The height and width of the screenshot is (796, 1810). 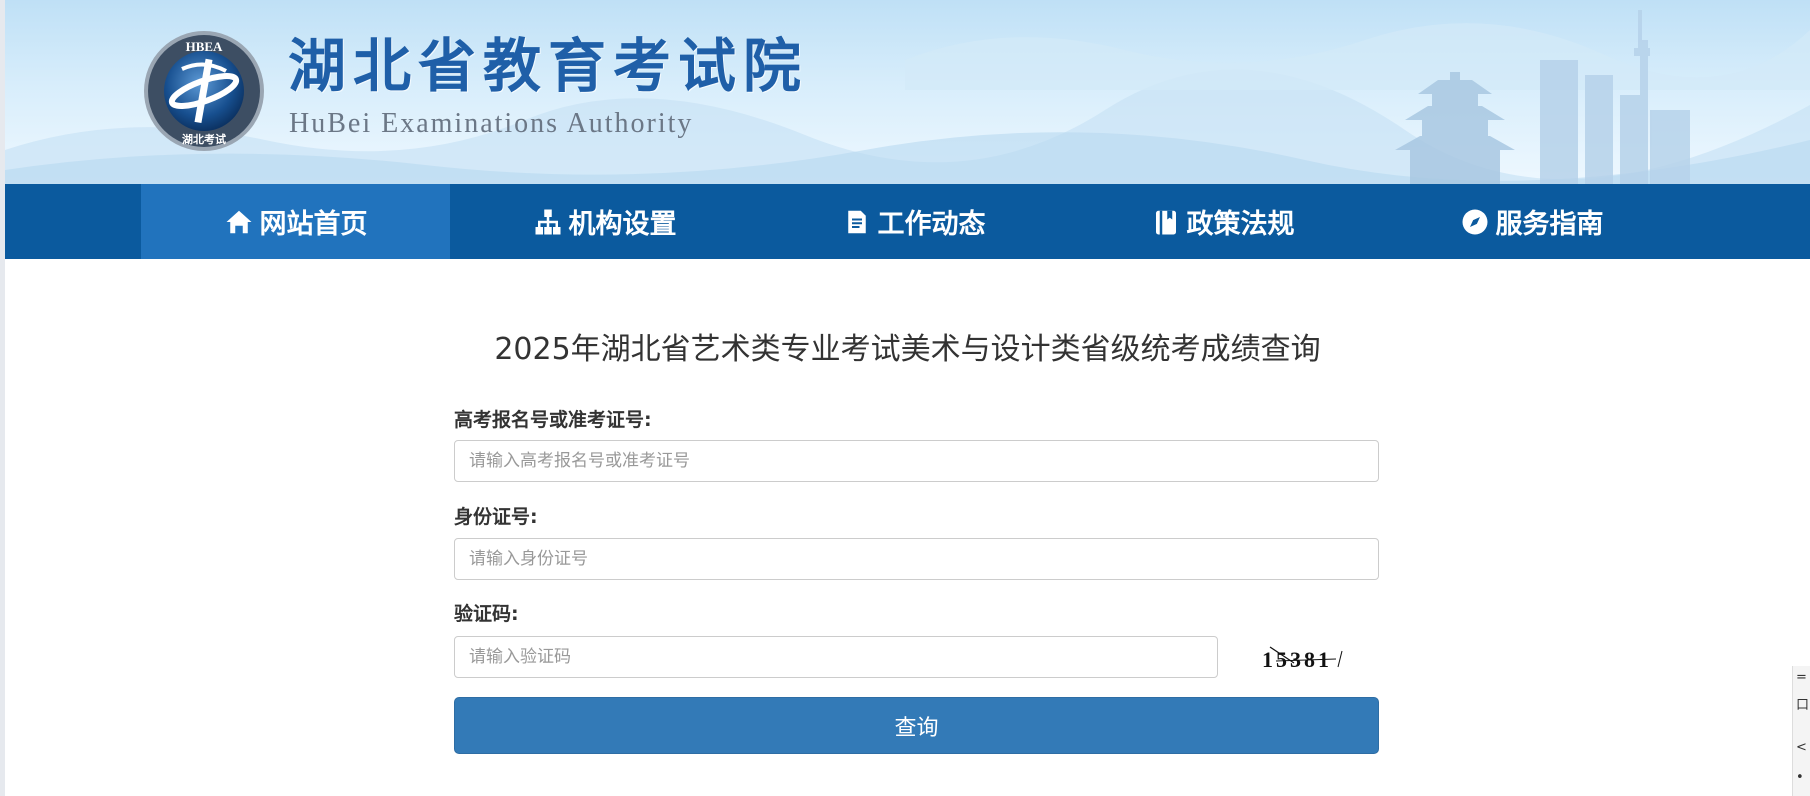 I want to click on nav-item-label: 工作动态, so click(x=931, y=224).